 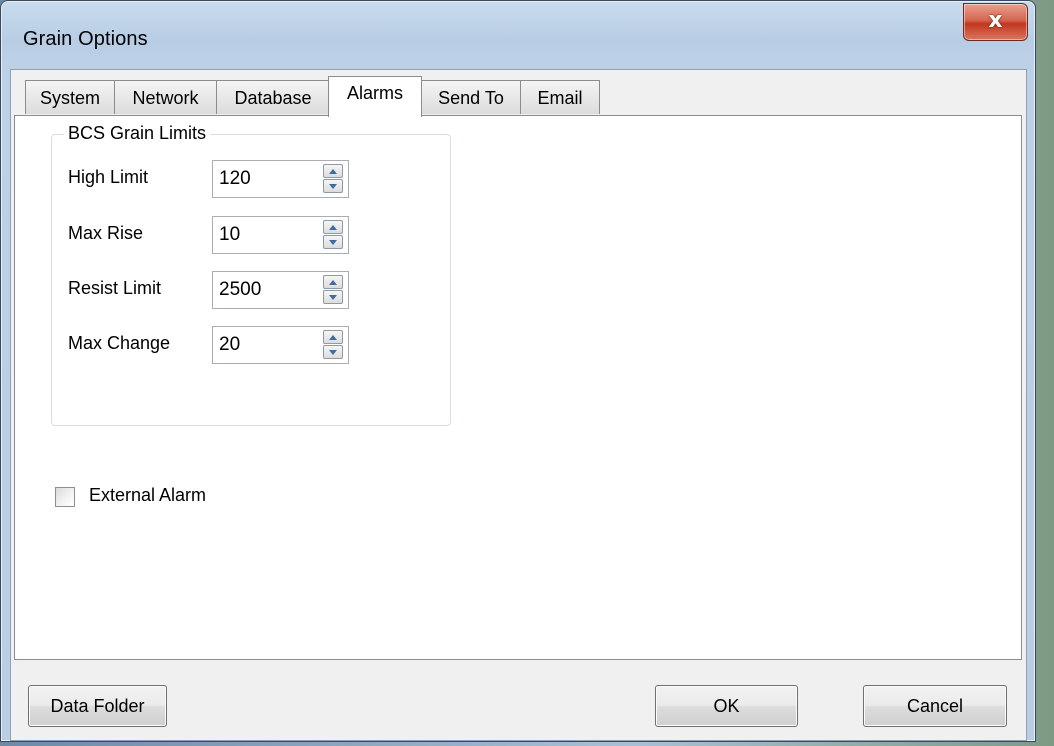 I want to click on tab-network: Network, so click(x=165, y=97).